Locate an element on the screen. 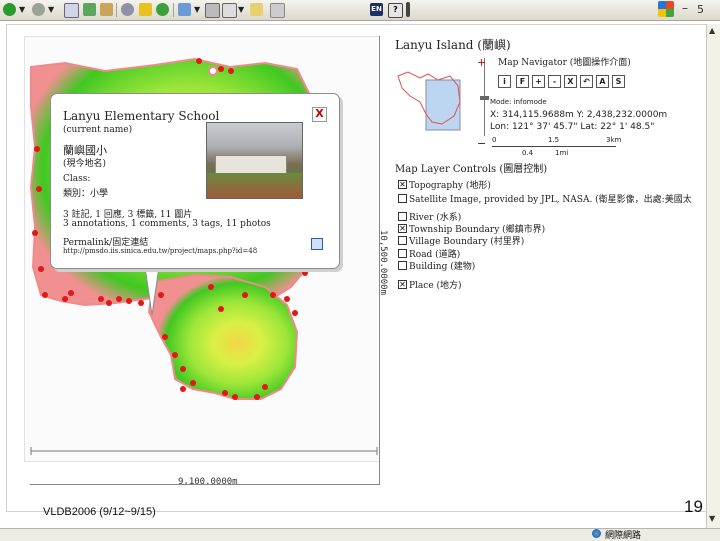 The height and width of the screenshot is (541, 720). coords-lonlat: Lon: 121° 37' 45.7" Lat: 22° 1' 48.5" is located at coordinates (572, 127).